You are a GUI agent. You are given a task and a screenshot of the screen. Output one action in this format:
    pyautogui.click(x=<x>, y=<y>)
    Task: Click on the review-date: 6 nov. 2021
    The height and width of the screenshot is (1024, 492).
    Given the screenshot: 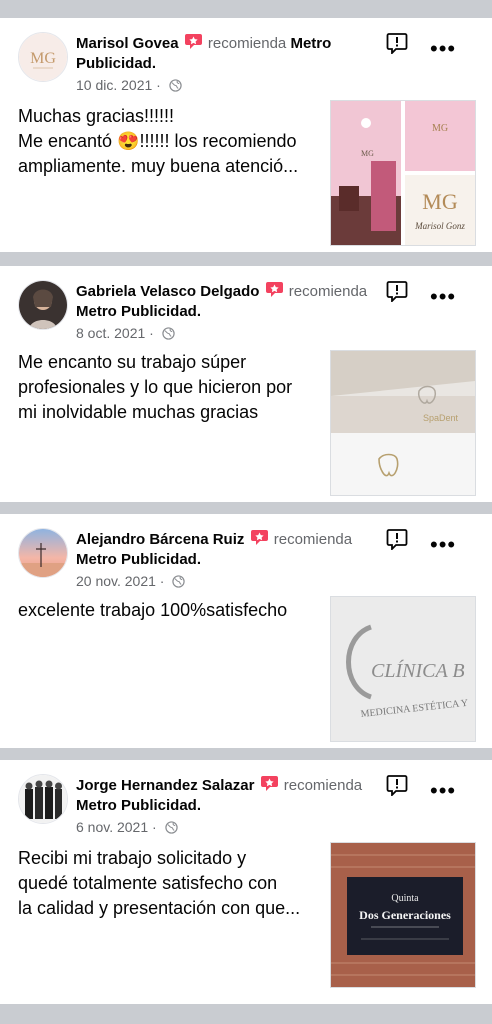 What is the action you would take?
    pyautogui.click(x=112, y=827)
    